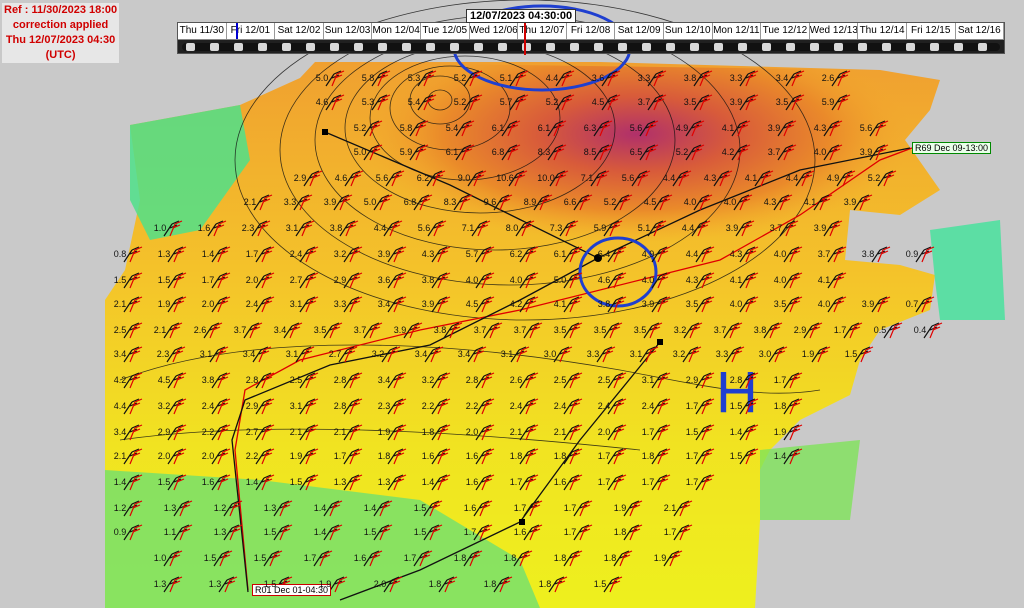  I want to click on wave-height-value: 9.0, so click(464, 178).